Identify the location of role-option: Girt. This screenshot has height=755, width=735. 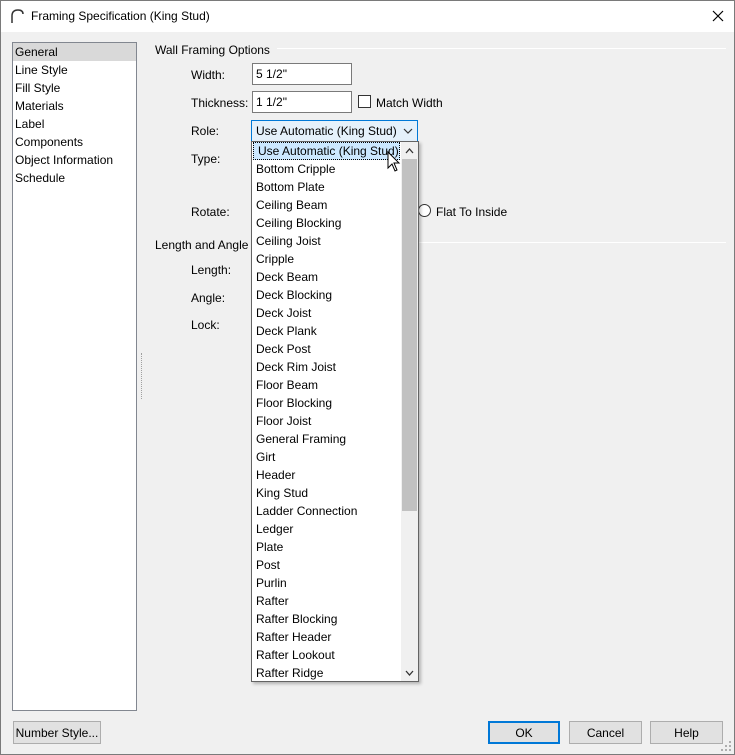
(326, 457).